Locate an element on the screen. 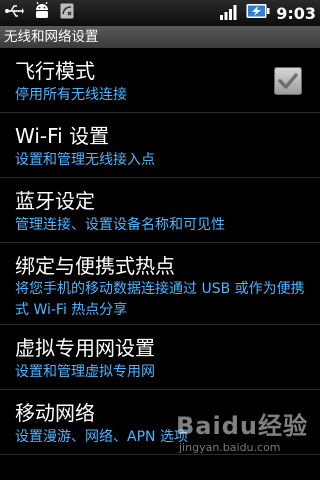 This screenshot has height=480, width=320. settings-item-bluetooth: 蓝牙设定 管理连接、设置设备名称和可见性 is located at coordinates (160, 210).